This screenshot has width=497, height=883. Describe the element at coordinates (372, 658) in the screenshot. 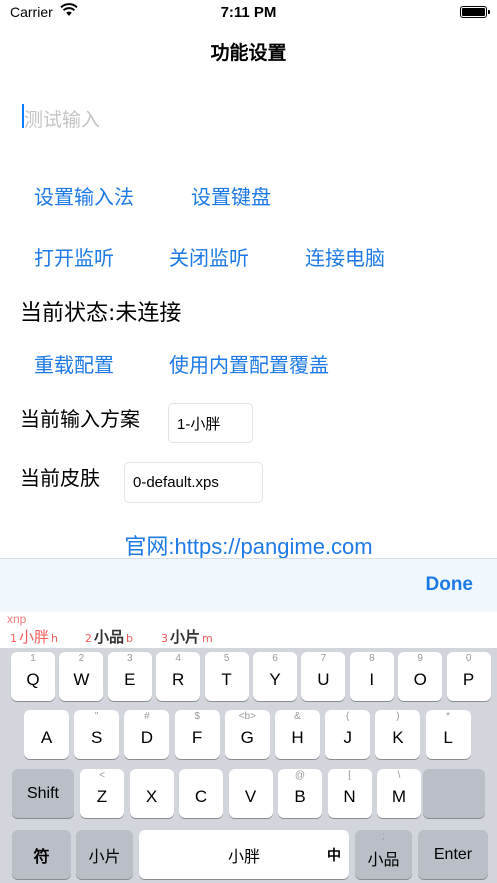

I see `key-i-secondary: 8` at that location.